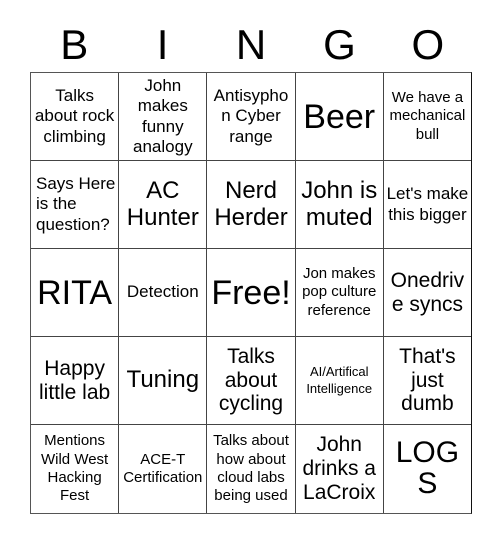 This screenshot has width=500, height=544. I want to click on bingo-cell: AC Hunter, so click(163, 205).